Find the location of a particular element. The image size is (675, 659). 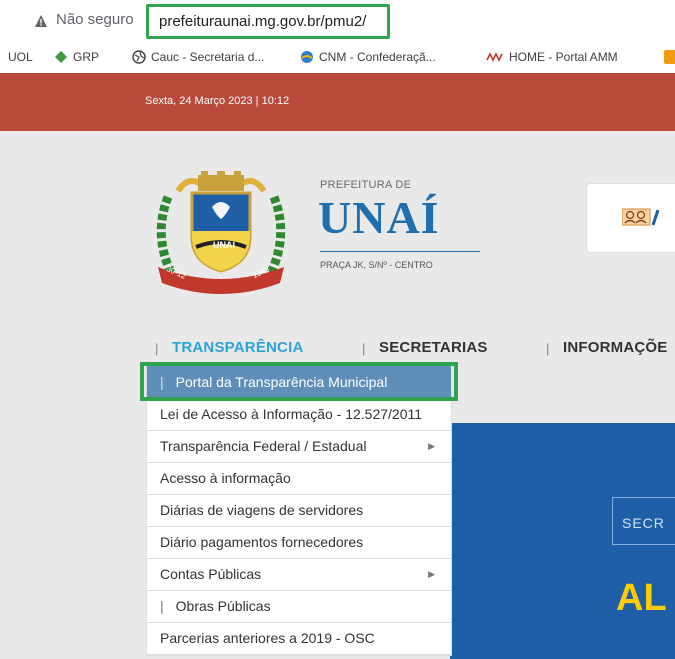

url-input: prefeituraunai.mg.gov.br/pmu2/ is located at coordinates (262, 21).